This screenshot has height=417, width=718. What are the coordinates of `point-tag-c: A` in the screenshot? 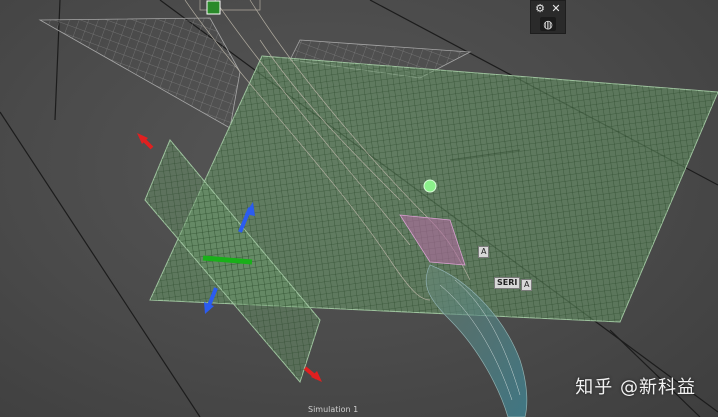 It's located at (527, 285).